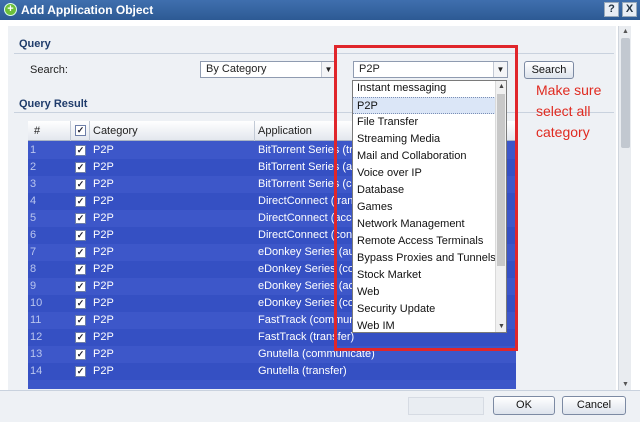  Describe the element at coordinates (424, 105) in the screenshot. I see `dropdown-option: P2P` at that location.